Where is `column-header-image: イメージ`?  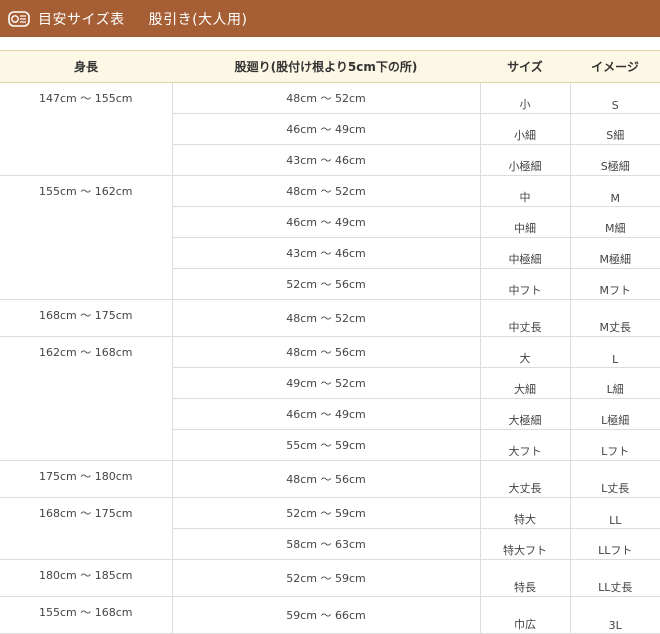
column-header-image: イメージ is located at coordinates (615, 66).